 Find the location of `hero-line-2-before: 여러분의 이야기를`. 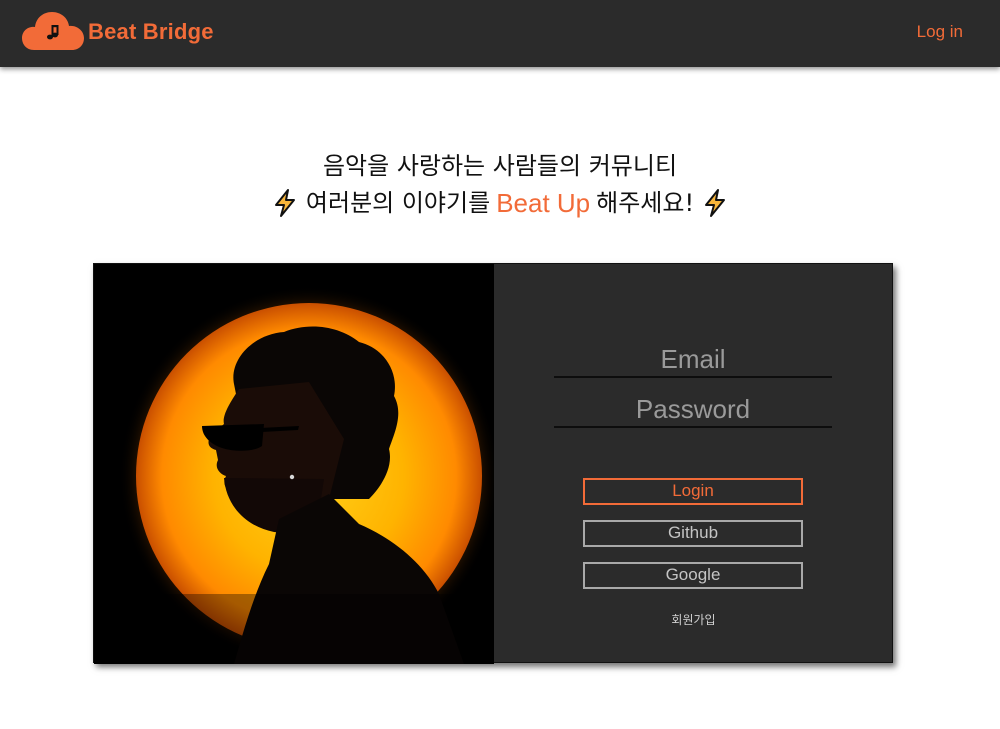

hero-line-2-before: 여러분의 이야기를 is located at coordinates (398, 203).